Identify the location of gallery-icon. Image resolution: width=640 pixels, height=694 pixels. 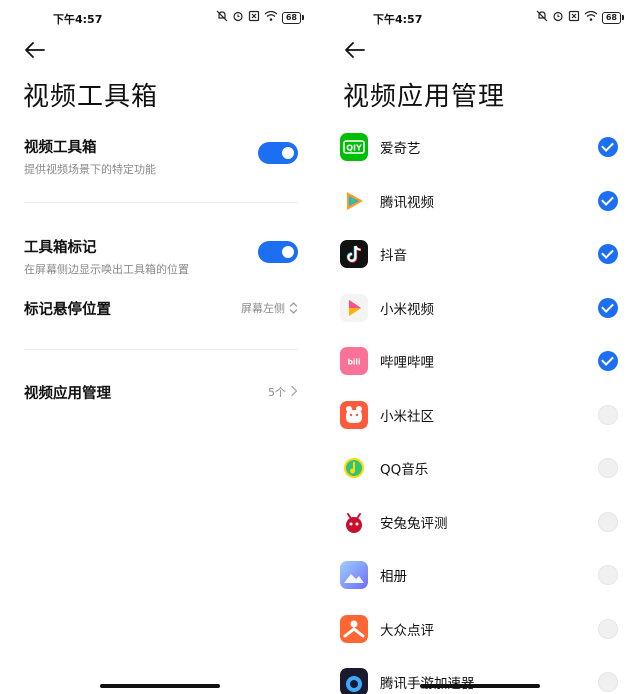
(354, 575).